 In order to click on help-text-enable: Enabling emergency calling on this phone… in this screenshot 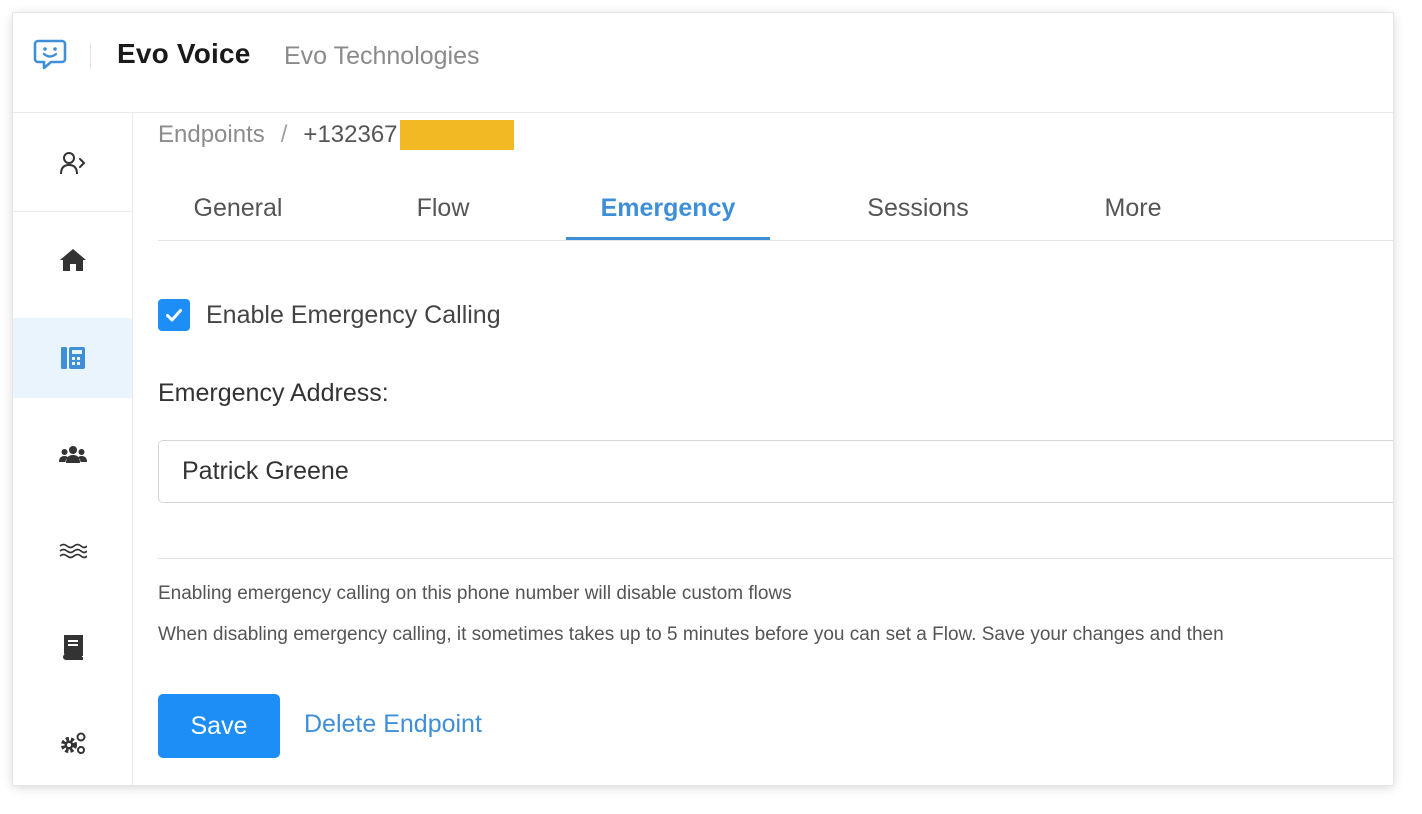, I will do `click(475, 593)`.